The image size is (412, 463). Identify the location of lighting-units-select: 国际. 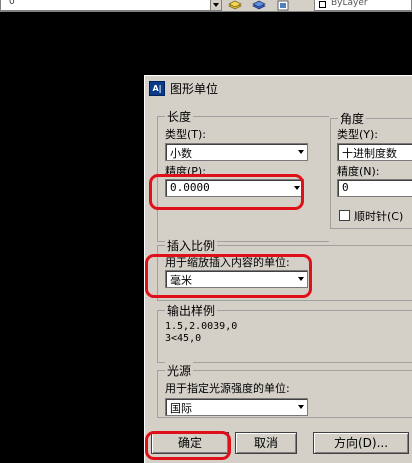
(236, 407).